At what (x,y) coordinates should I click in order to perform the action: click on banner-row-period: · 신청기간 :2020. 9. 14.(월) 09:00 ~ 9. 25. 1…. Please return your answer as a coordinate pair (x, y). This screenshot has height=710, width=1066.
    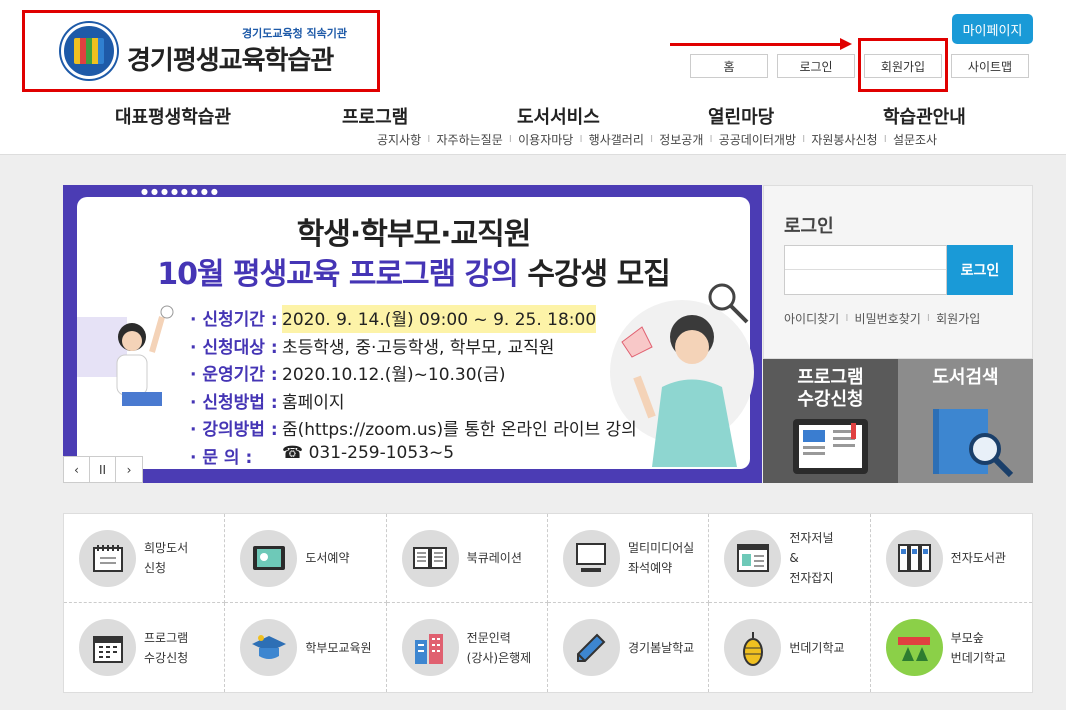
    Looking at the image, I should click on (413, 319).